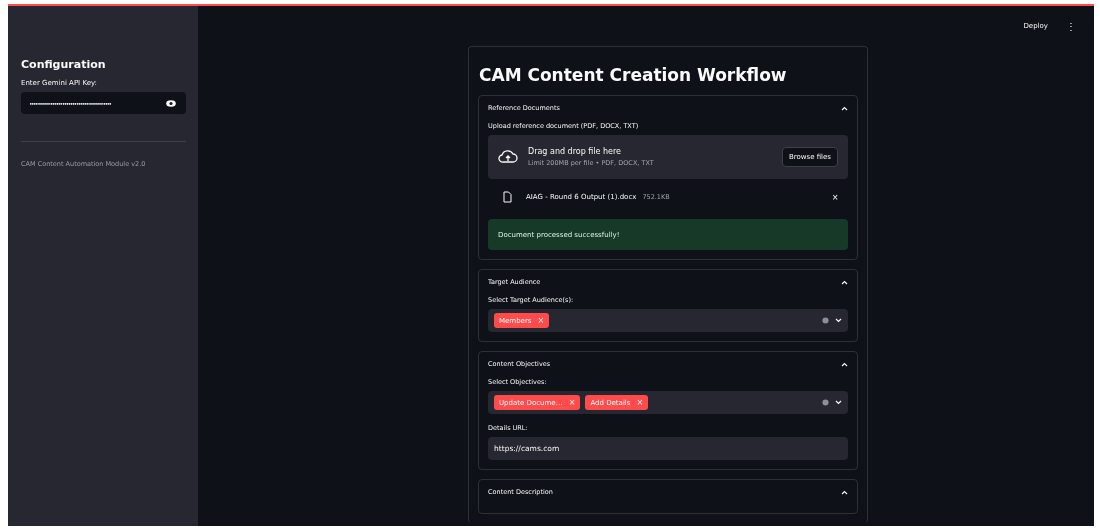  I want to click on page-title: CAM Content Creation Workflow, so click(633, 75).